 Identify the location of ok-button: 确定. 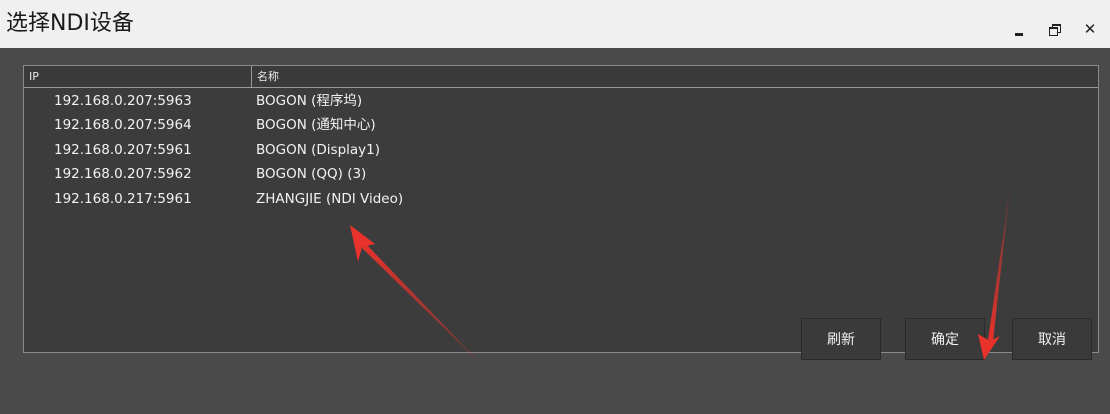
(945, 339).